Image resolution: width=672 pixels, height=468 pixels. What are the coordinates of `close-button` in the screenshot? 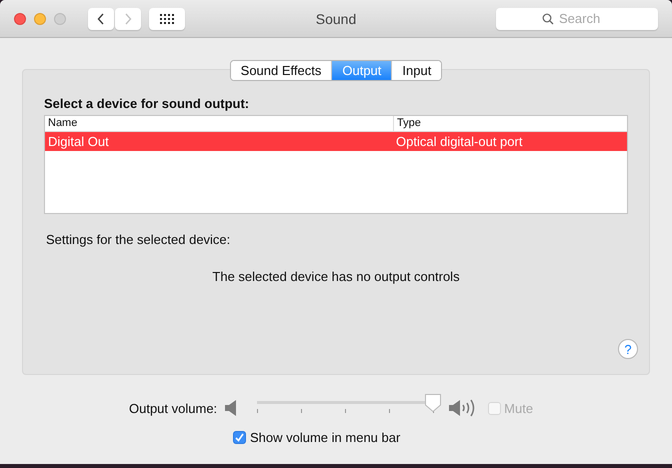 It's located at (20, 18).